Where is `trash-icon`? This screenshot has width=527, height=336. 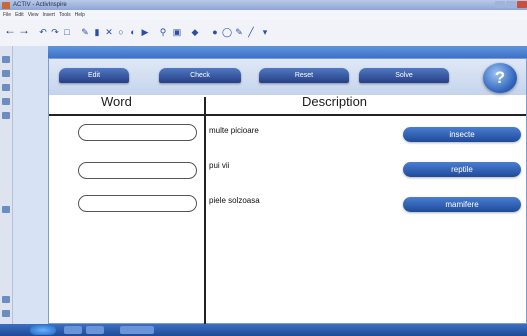
trash-icon is located at coordinates (6, 313).